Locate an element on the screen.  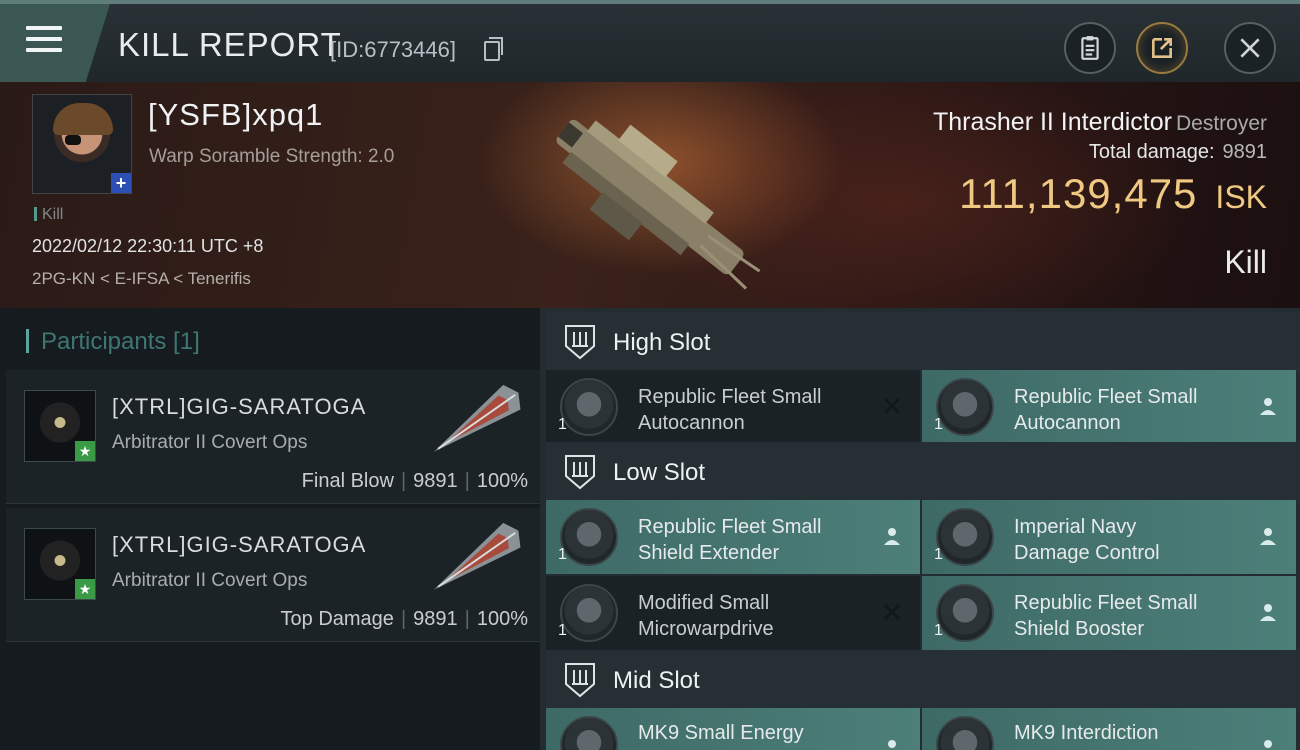
interdiction-module-icon is located at coordinates (965, 733).